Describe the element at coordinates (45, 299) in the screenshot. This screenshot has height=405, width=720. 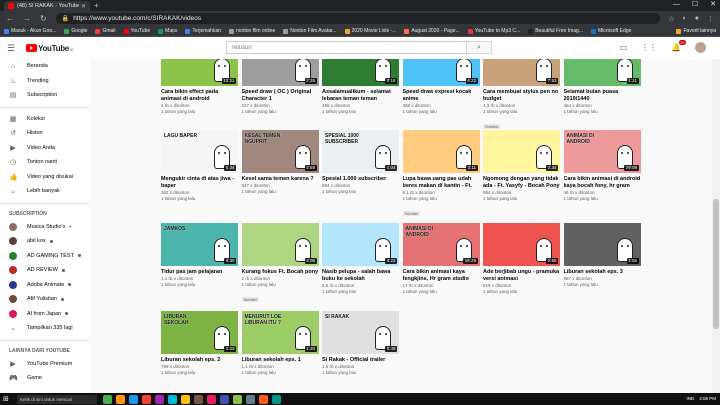
I see `subscription-item: Afif Yulistian` at that location.